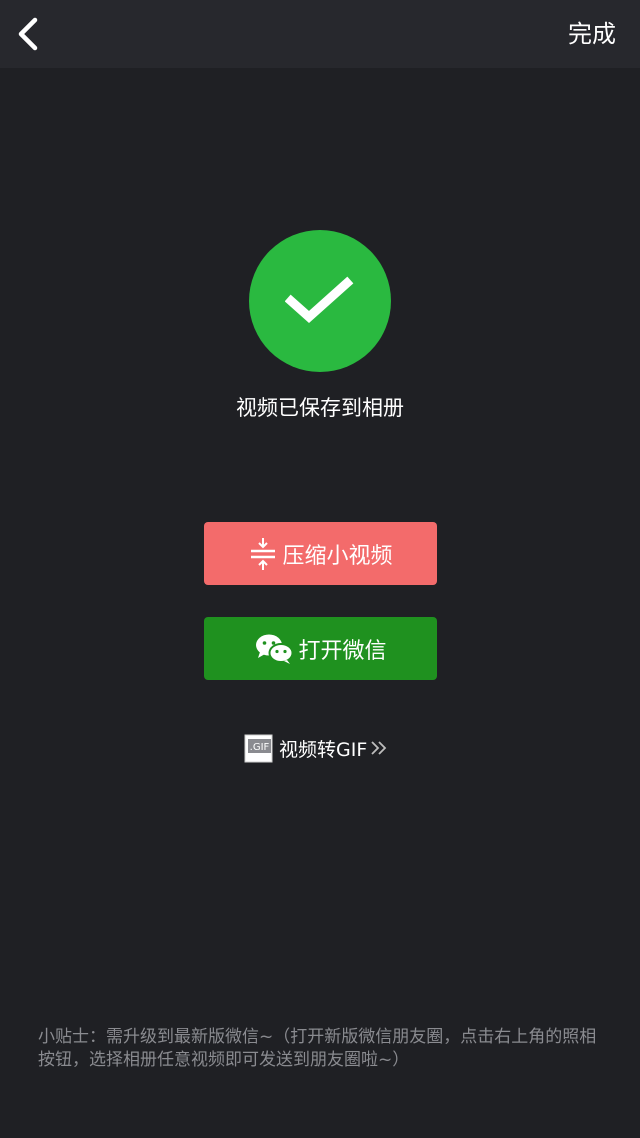 This screenshot has height=1138, width=640. I want to click on top-bar: 完成, so click(320, 34).